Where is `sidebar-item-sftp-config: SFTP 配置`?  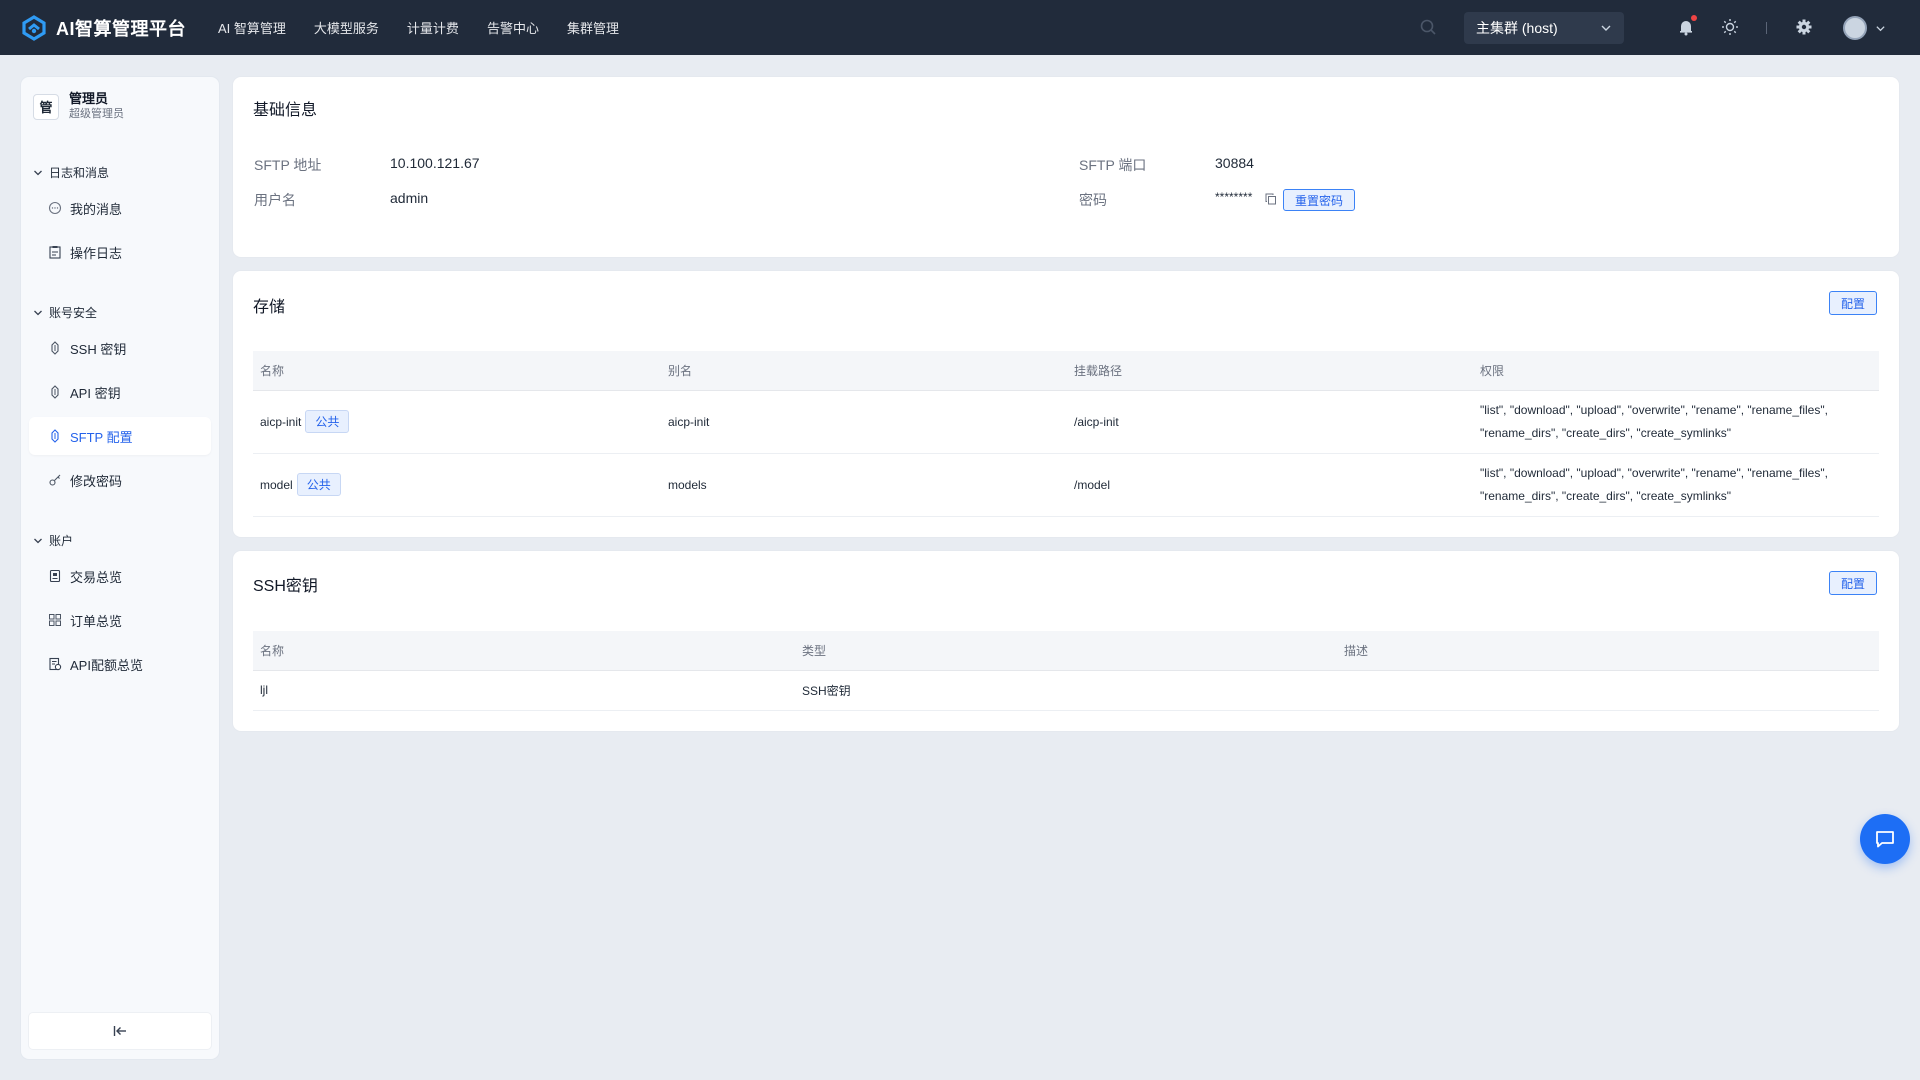
sidebar-item-sftp-config: SFTP 配置 is located at coordinates (120, 436).